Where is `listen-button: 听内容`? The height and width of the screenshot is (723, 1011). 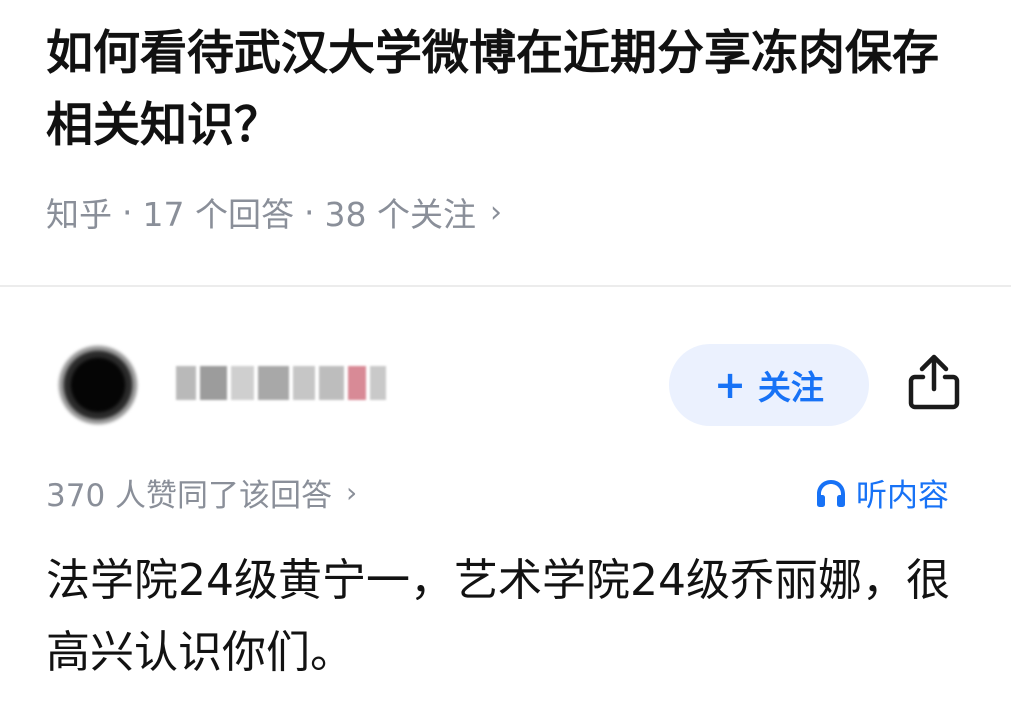 listen-button: 听内容 is located at coordinates (881, 492).